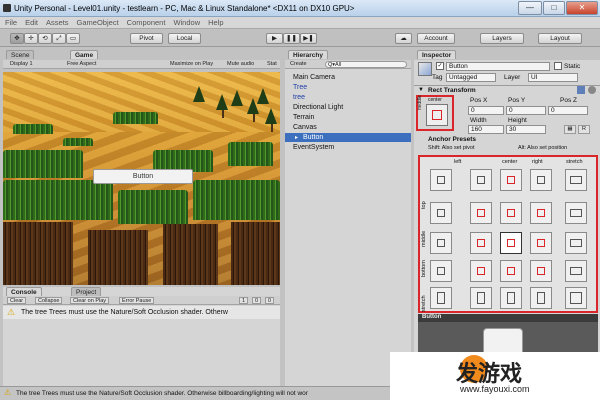 The width and height of the screenshot is (600, 400). Describe the element at coordinates (270, 300) in the screenshot. I see `error-count: 0` at that location.